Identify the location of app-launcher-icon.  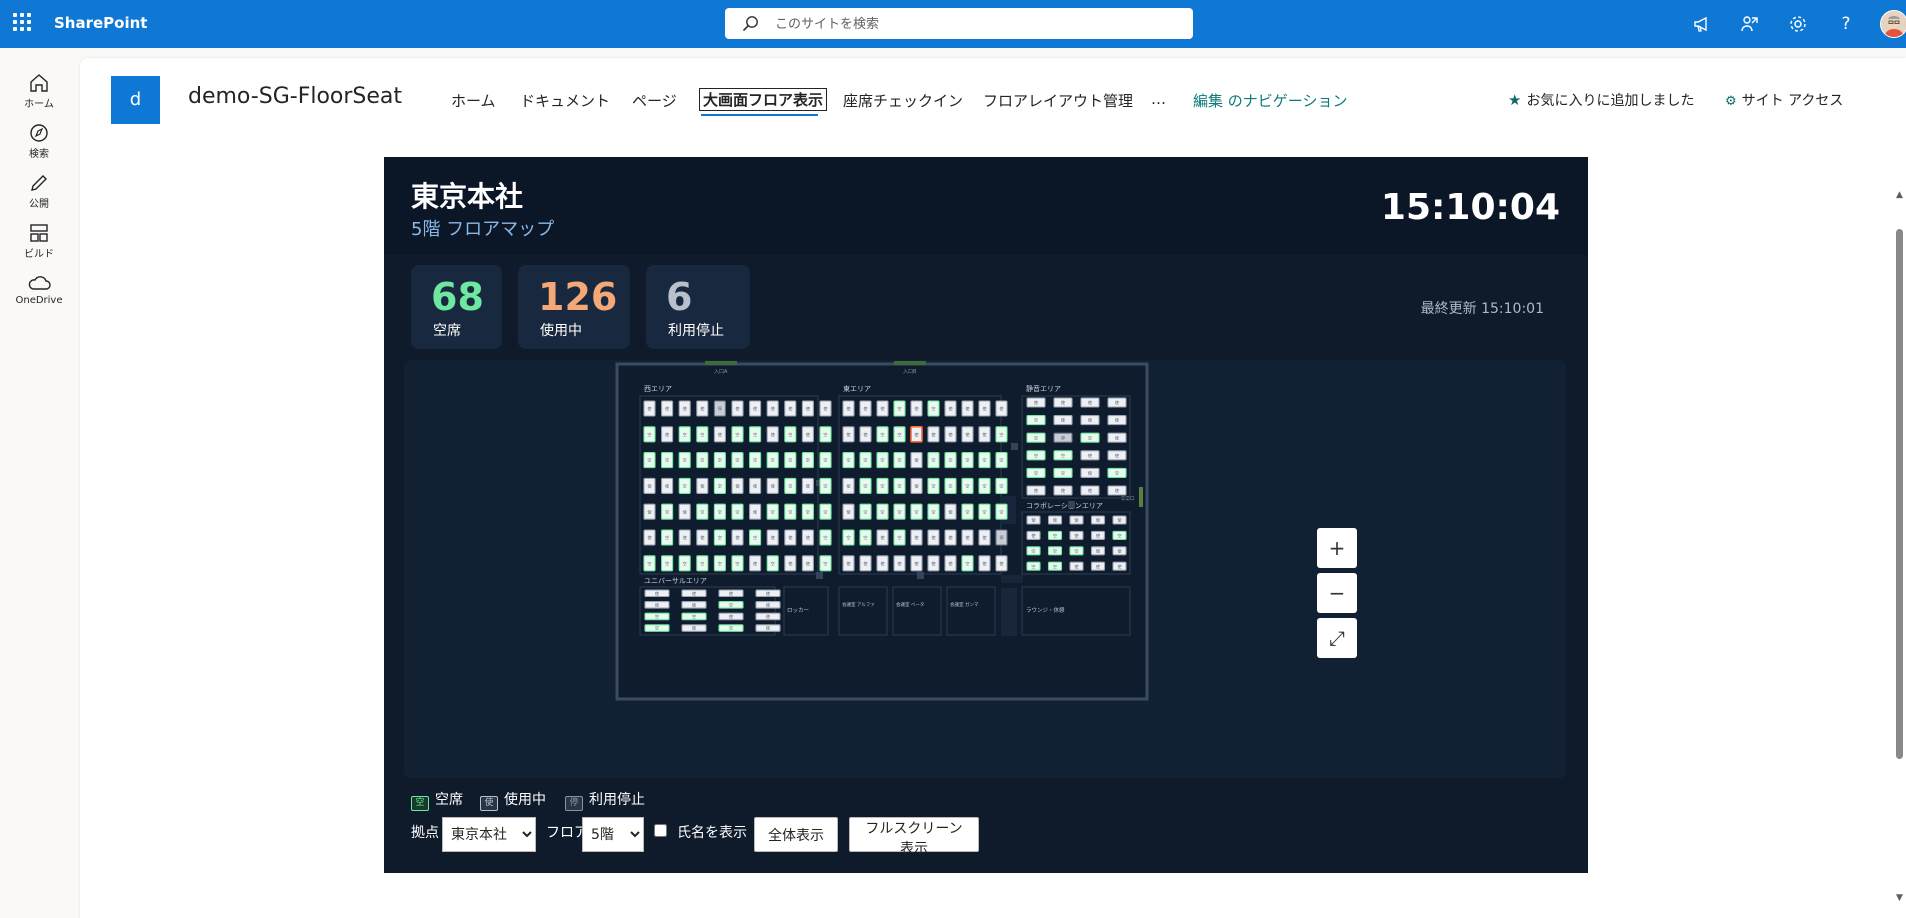
(22, 22).